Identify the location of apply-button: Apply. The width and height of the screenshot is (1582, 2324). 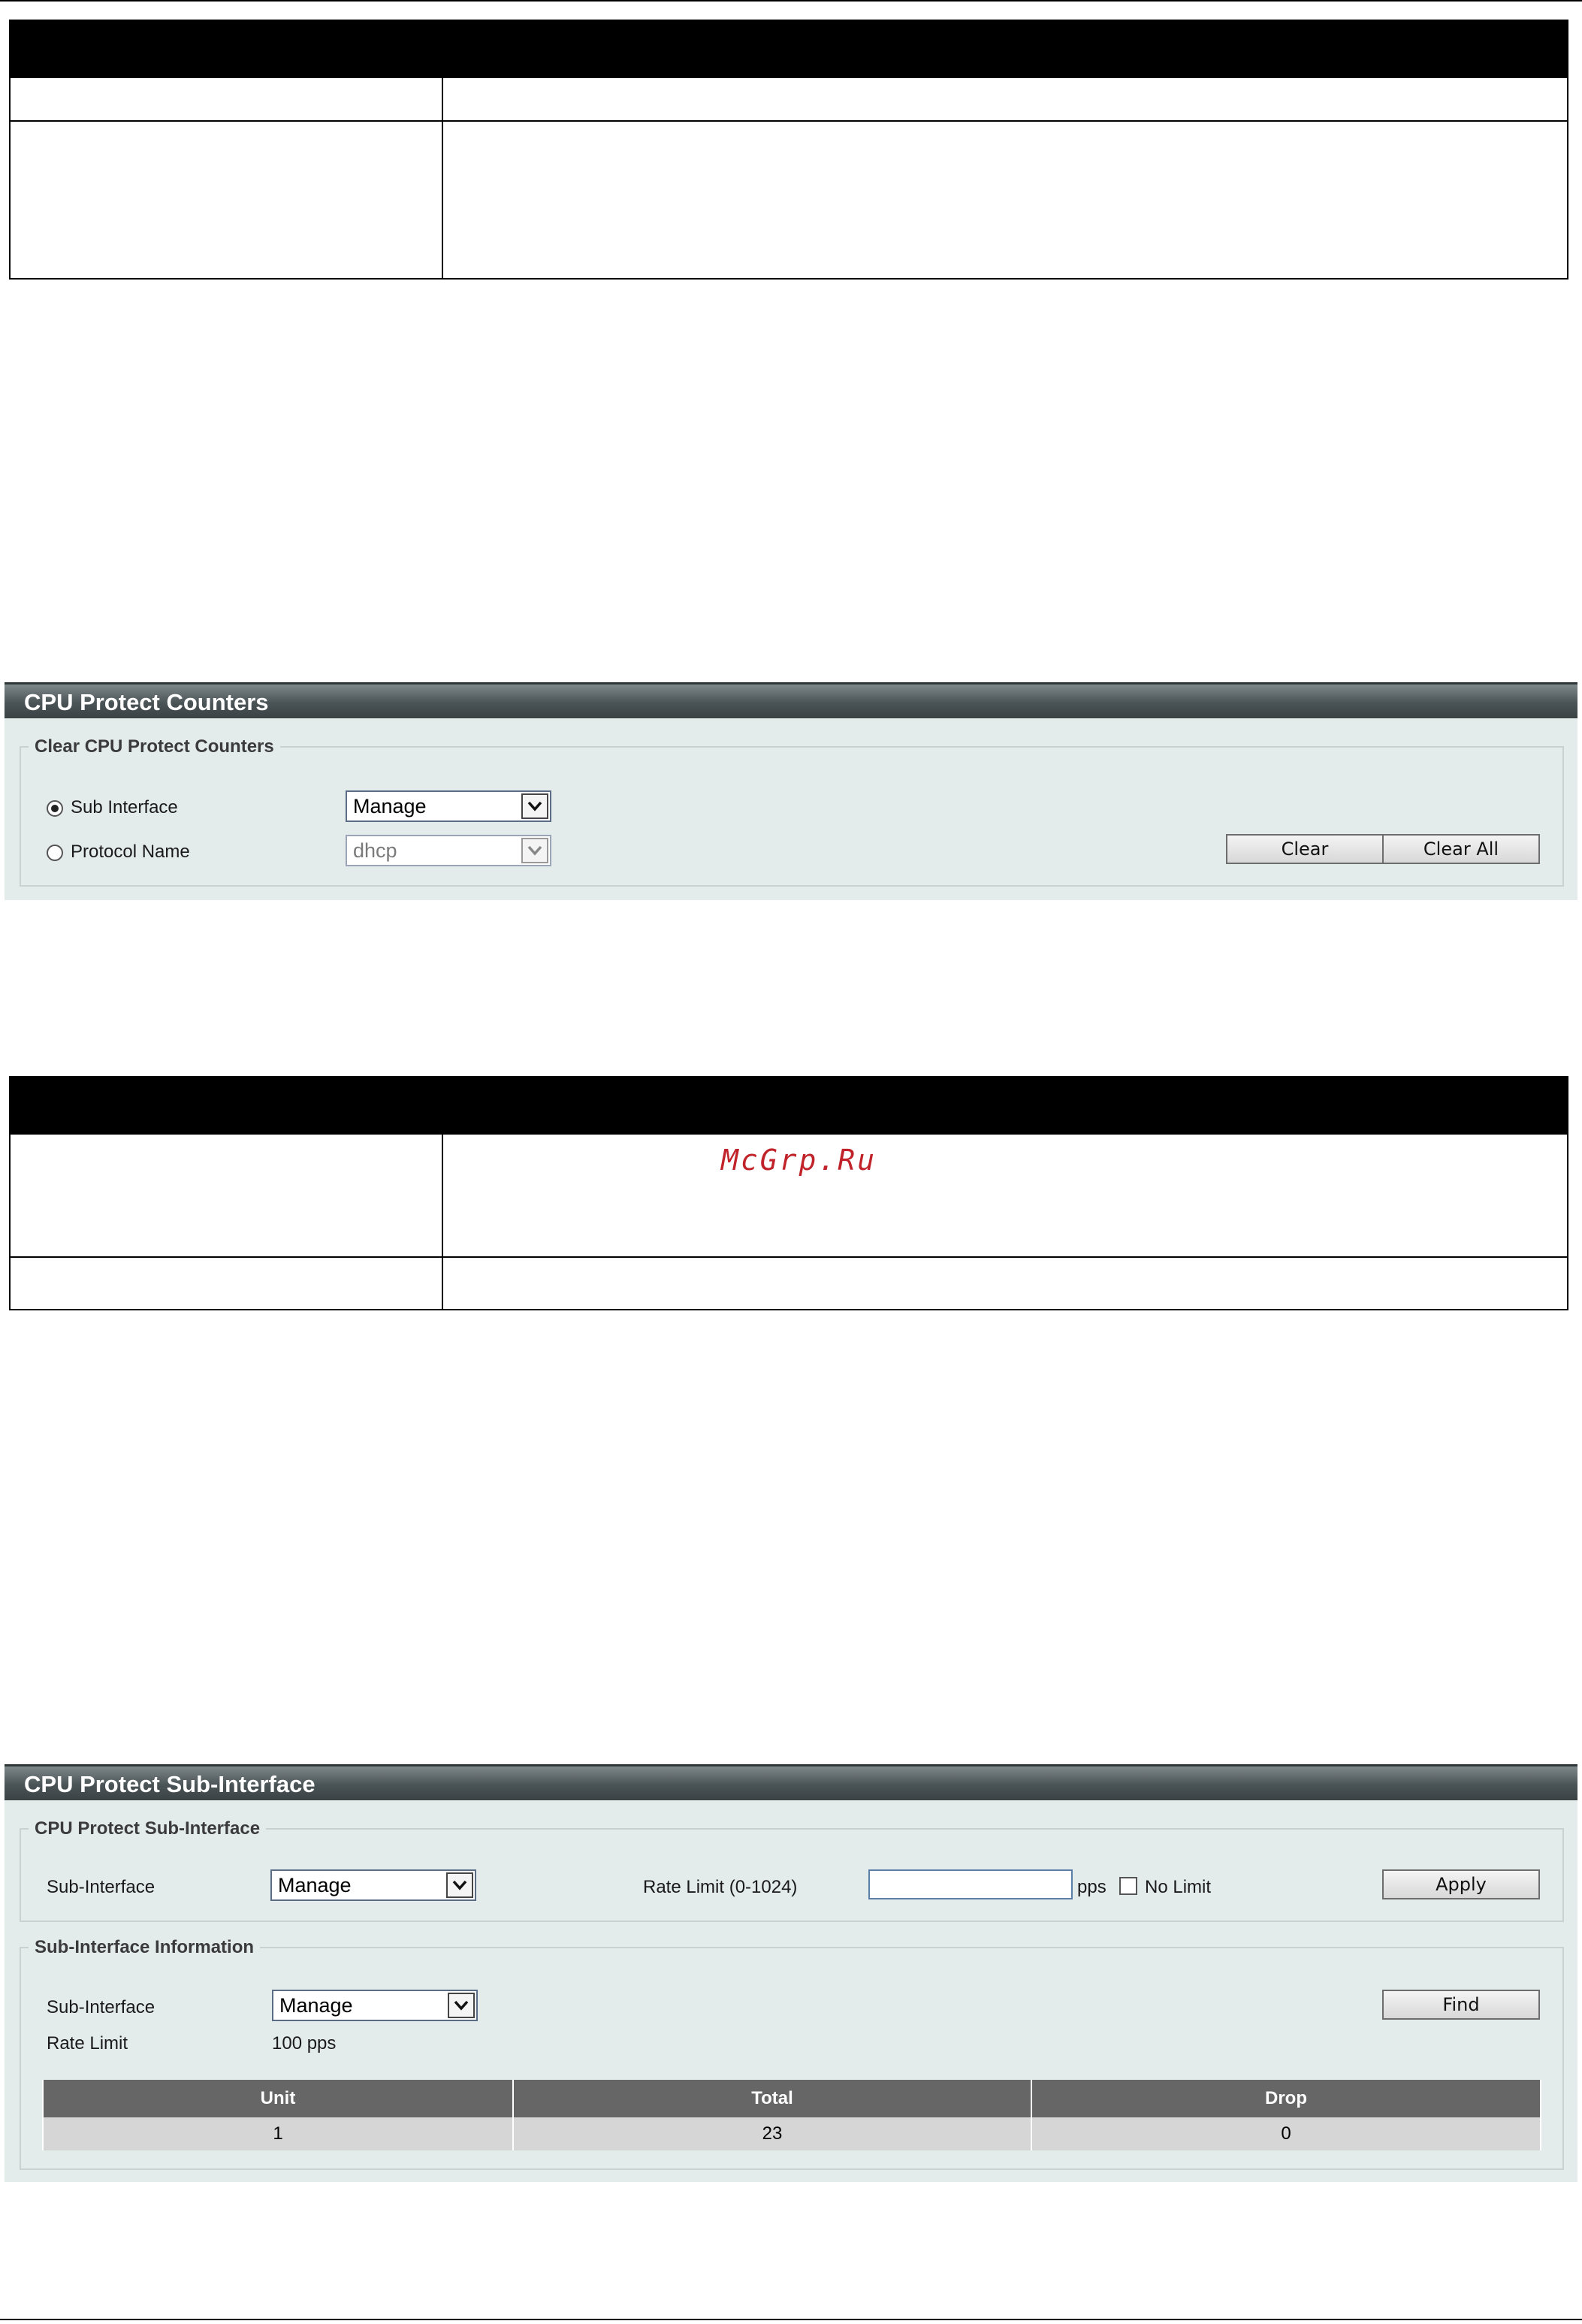
(1461, 1884).